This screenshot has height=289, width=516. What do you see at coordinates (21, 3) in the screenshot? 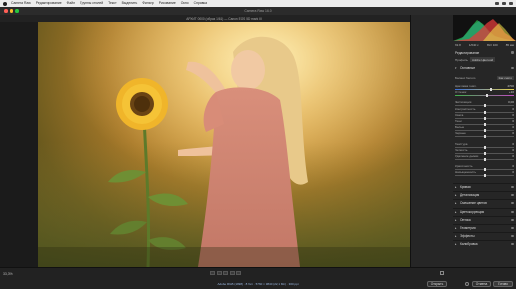
I see `menu-item: Camera Raw` at bounding box center [21, 3].